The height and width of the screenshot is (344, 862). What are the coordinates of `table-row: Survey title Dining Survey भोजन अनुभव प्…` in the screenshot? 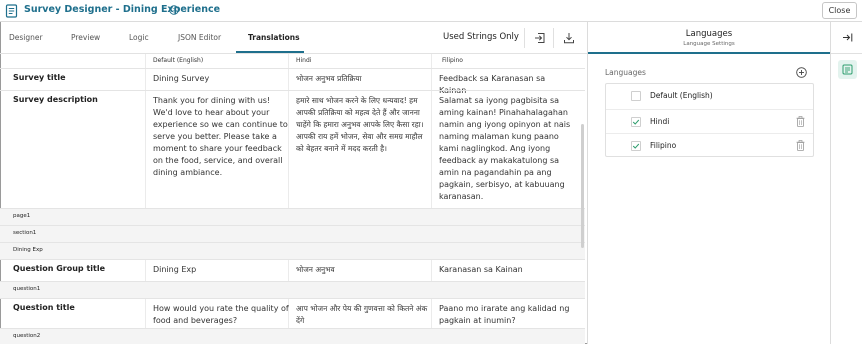 It's located at (292, 81).